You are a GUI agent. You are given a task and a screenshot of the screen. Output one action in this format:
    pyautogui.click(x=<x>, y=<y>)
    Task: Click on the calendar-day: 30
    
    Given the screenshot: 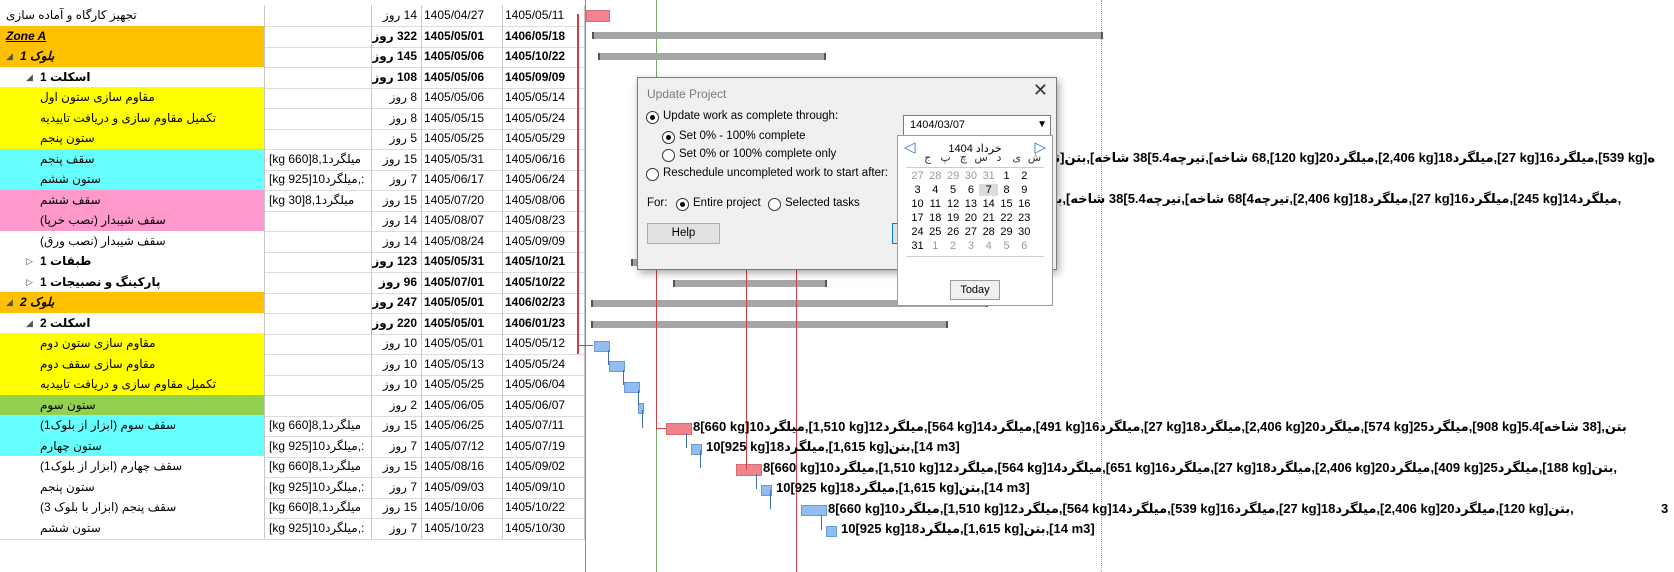 What is the action you would take?
    pyautogui.click(x=970, y=176)
    